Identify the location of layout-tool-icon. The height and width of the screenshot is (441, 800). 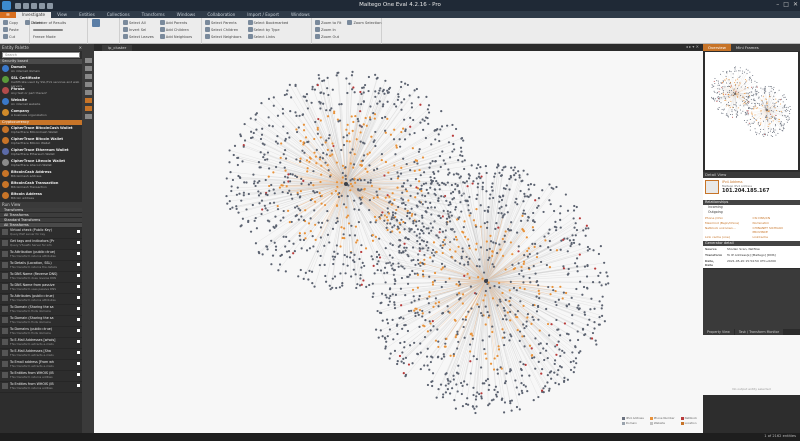
(88, 76).